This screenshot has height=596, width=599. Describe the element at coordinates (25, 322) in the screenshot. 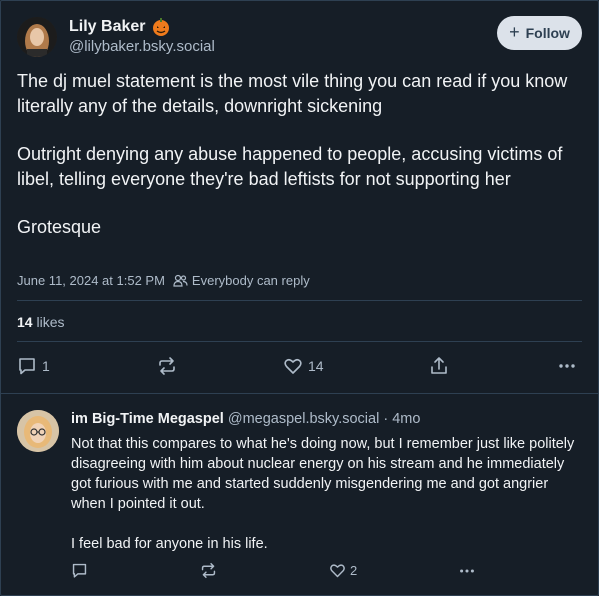

I see `likes-number: 14` at that location.